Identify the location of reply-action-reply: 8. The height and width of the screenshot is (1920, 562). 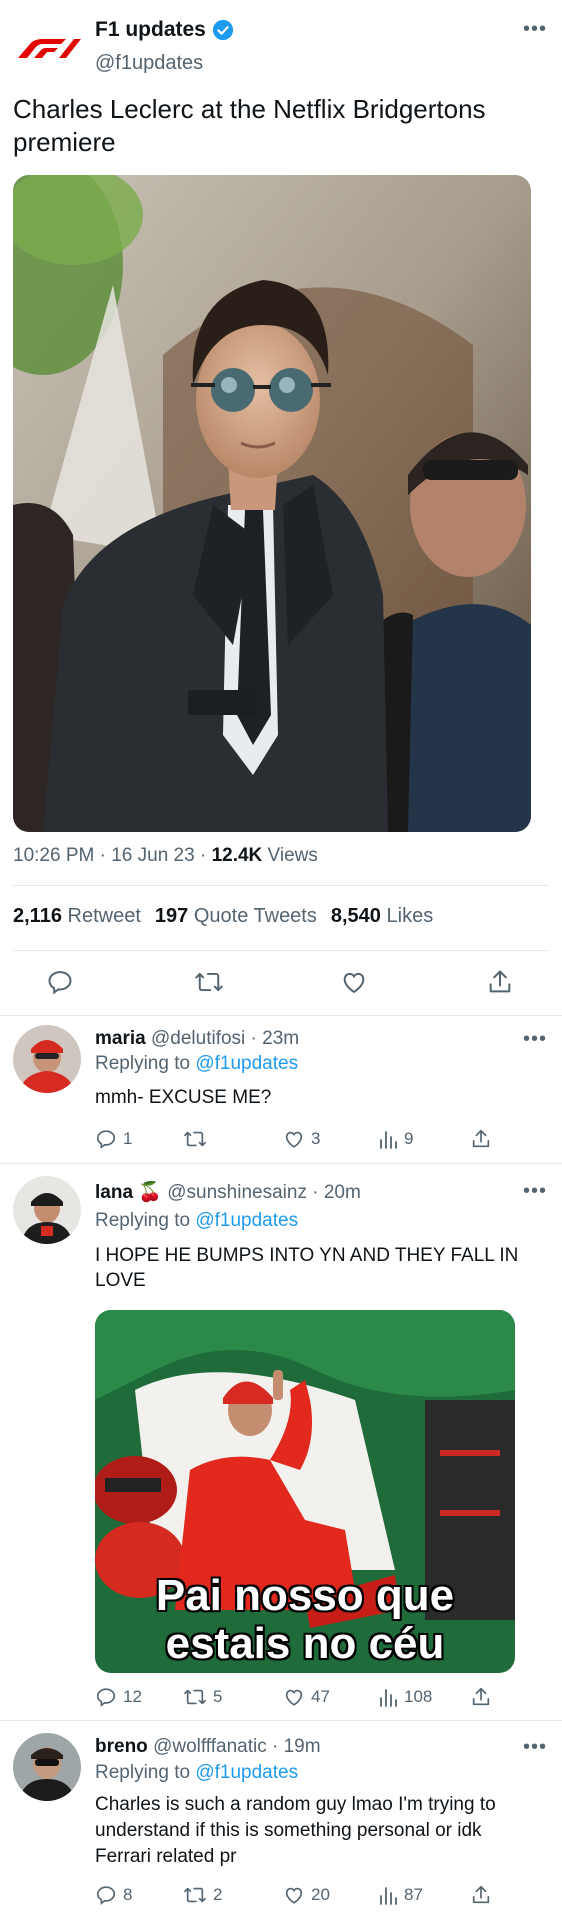
(113, 1895).